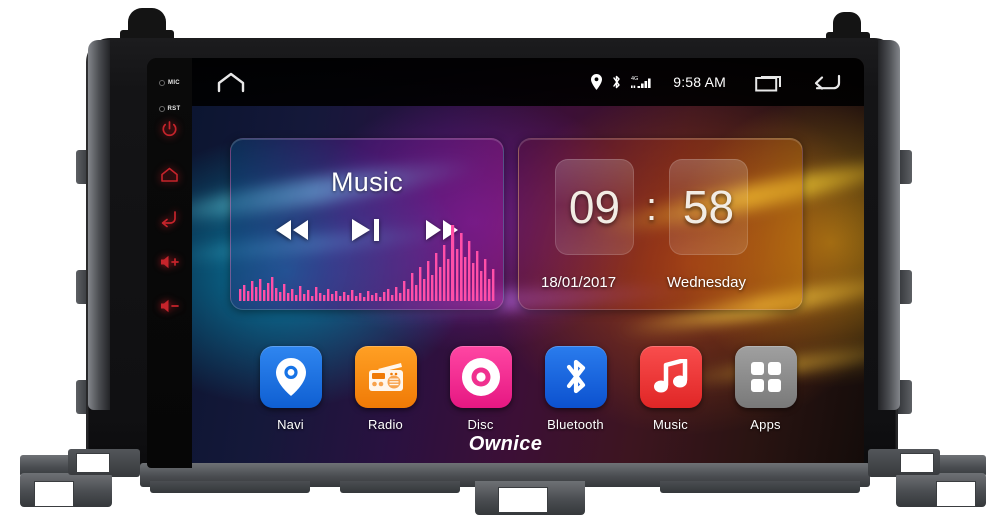 This screenshot has height=522, width=1000. Describe the element at coordinates (641, 82) in the screenshot. I see `signal-4g-icon: 4G` at that location.